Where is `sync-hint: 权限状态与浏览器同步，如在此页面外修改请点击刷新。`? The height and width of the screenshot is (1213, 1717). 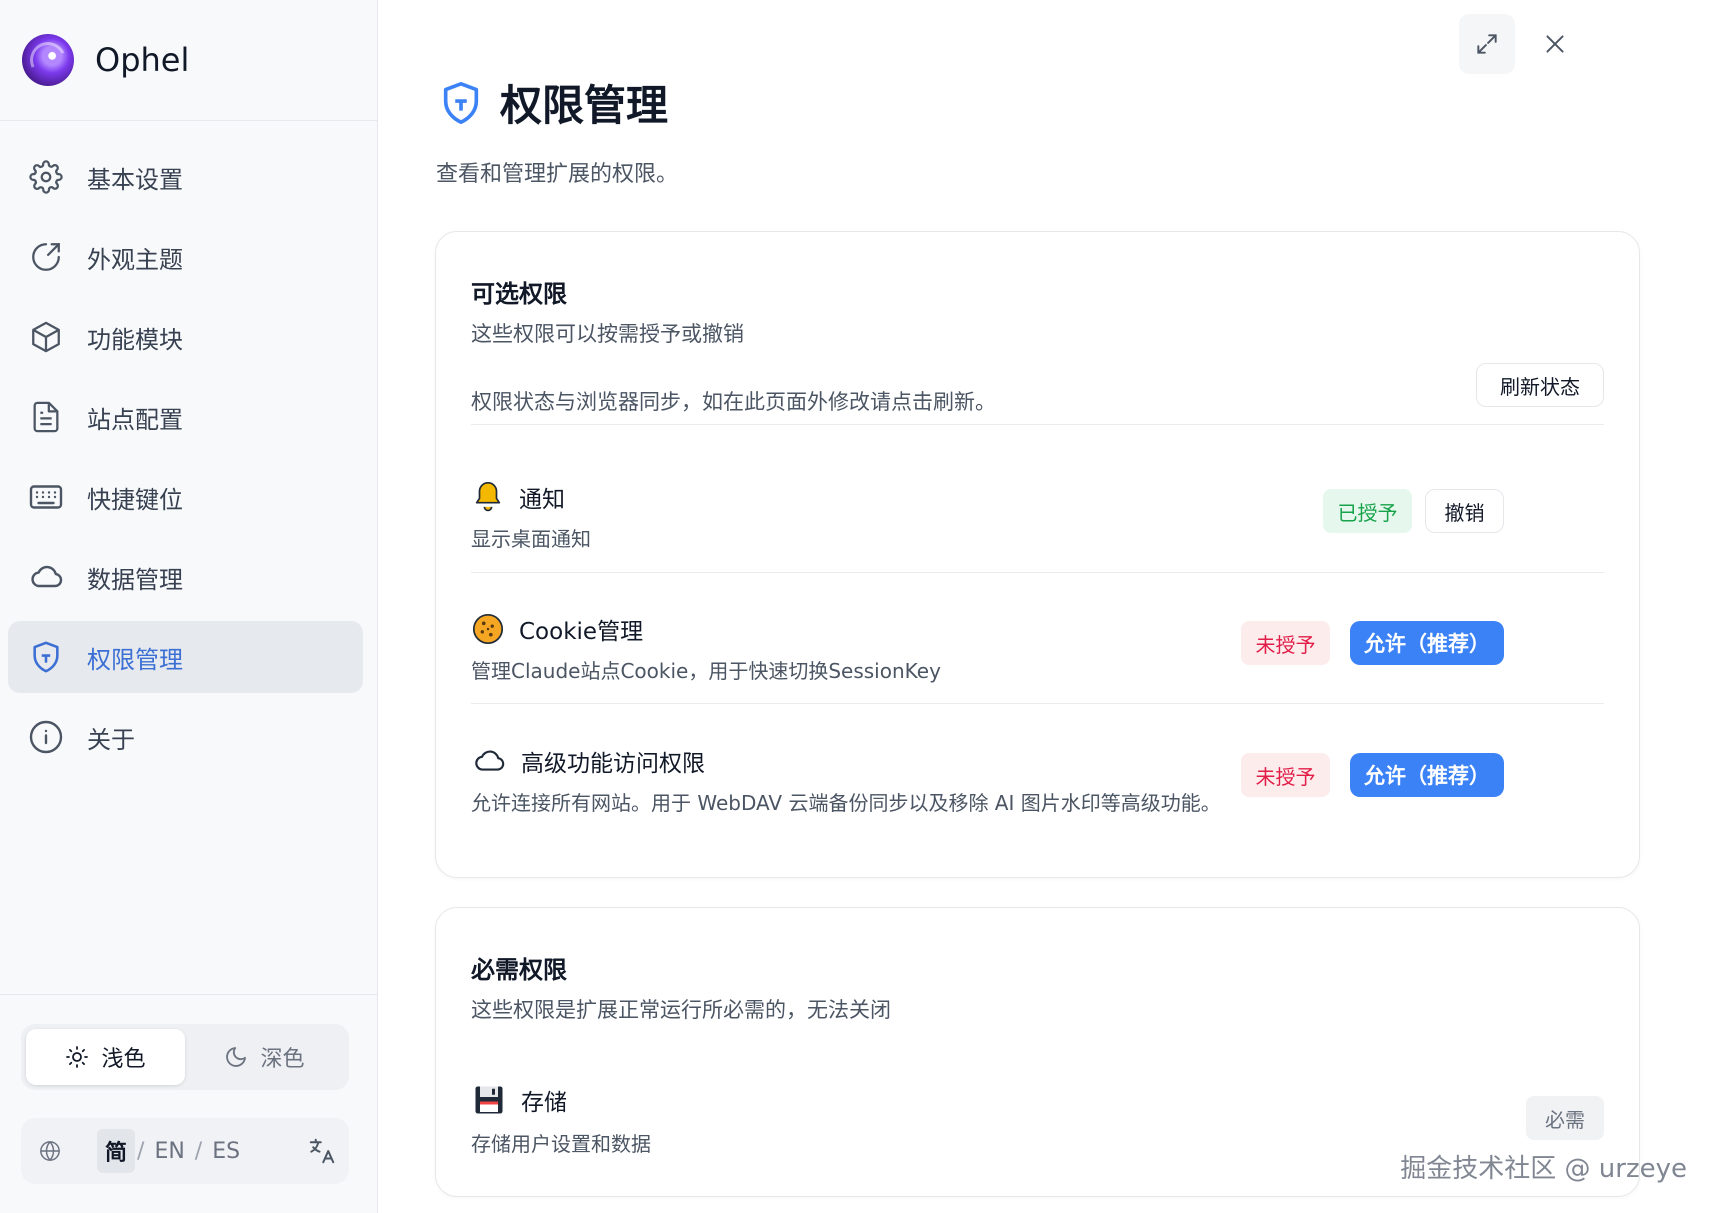 sync-hint: 权限状态与浏览器同步，如在此页面外修改请点击刷新。 is located at coordinates (733, 402).